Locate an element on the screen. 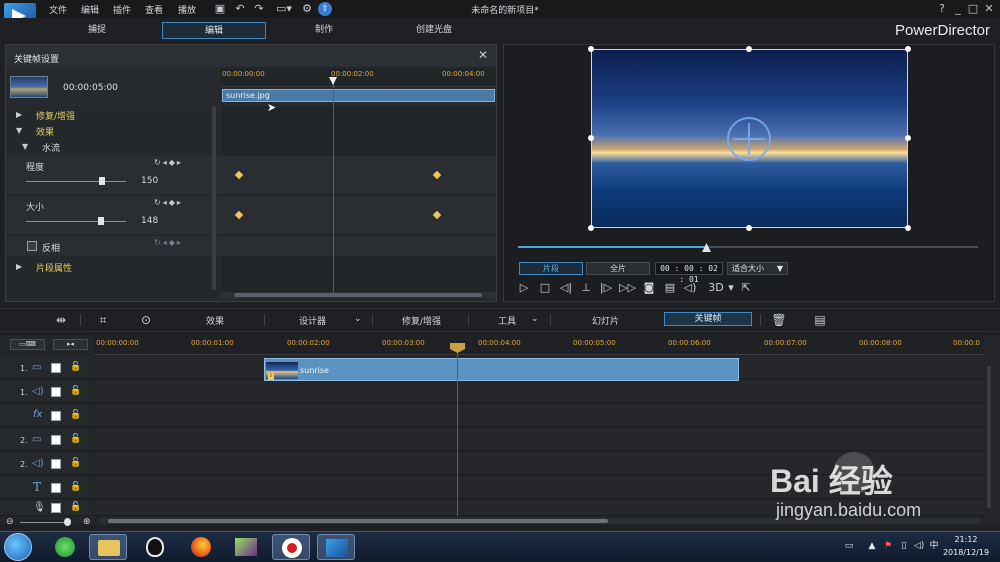 This screenshot has width=1000, height=562. tab-capture: 捕捉 is located at coordinates (97, 30).